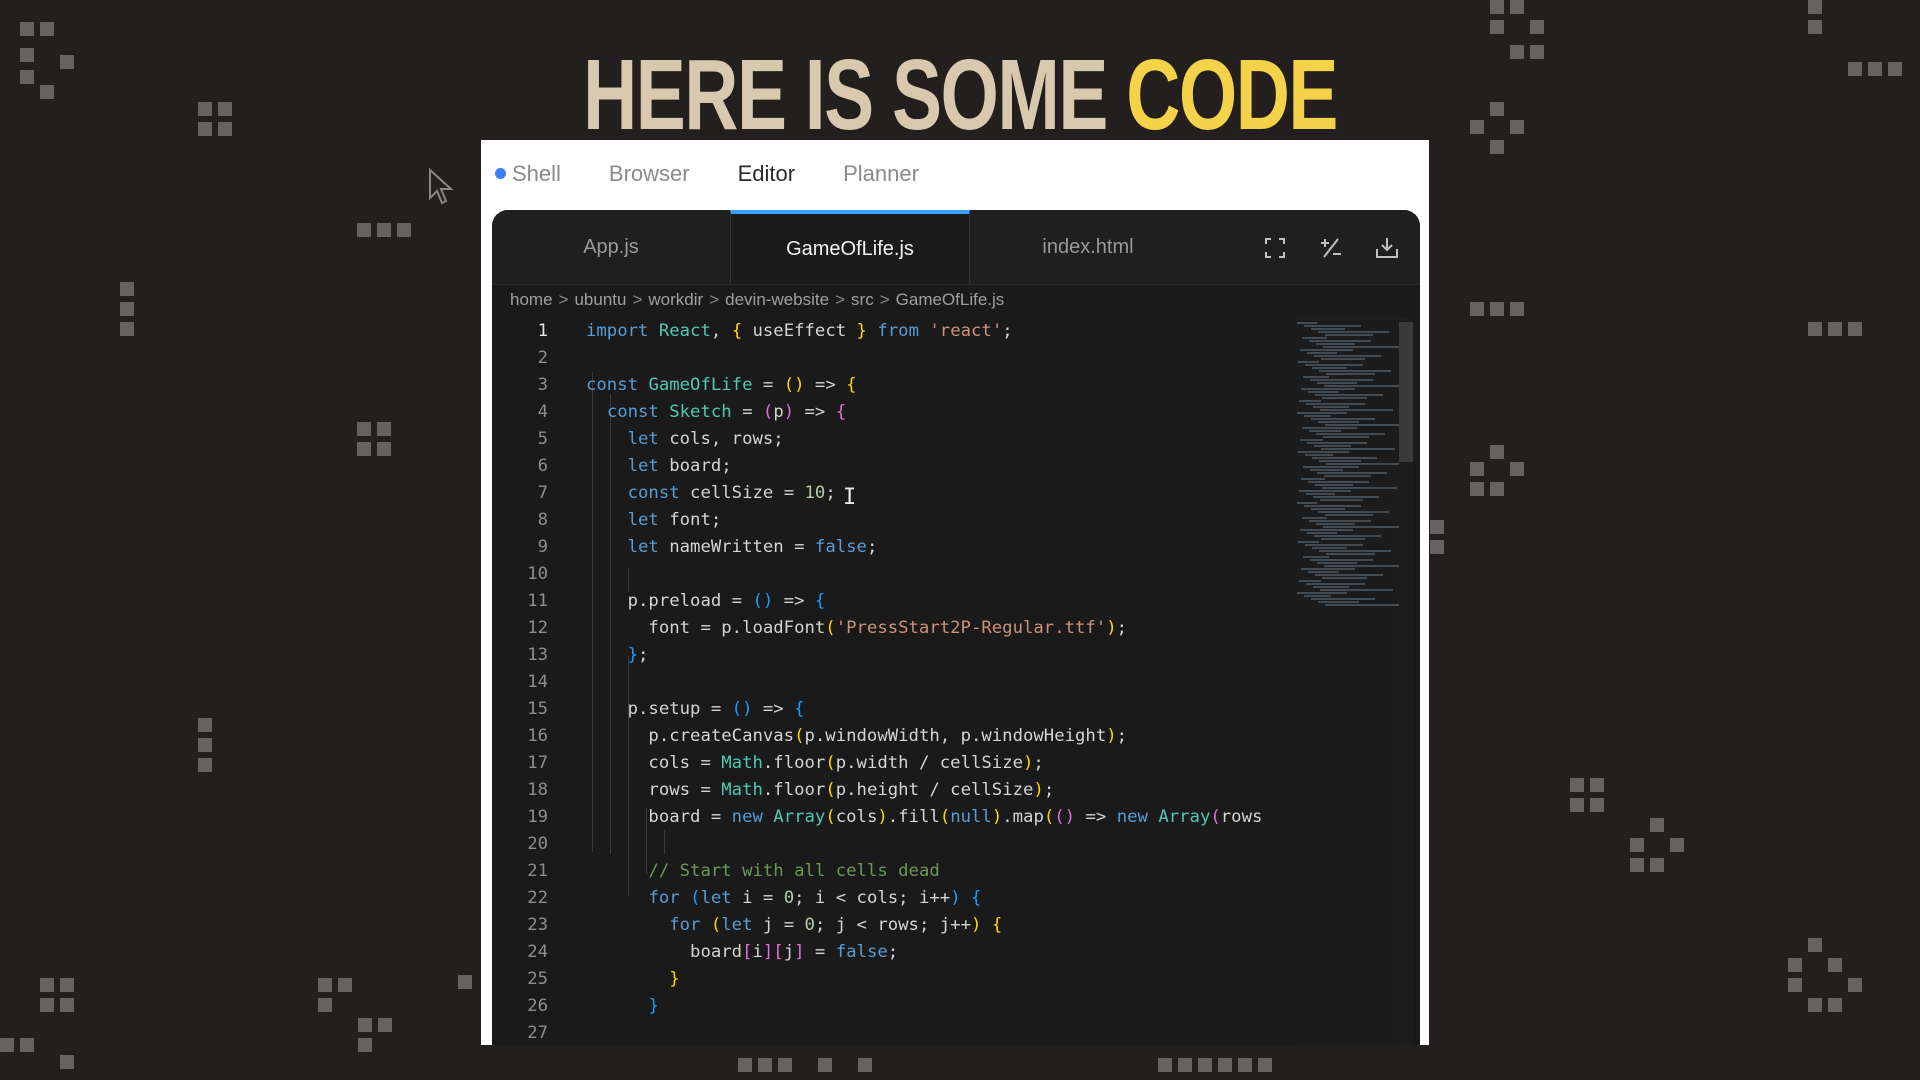  I want to click on code-line: 23 for (let j = 0; j < rows; j++) {, so click(892, 925).